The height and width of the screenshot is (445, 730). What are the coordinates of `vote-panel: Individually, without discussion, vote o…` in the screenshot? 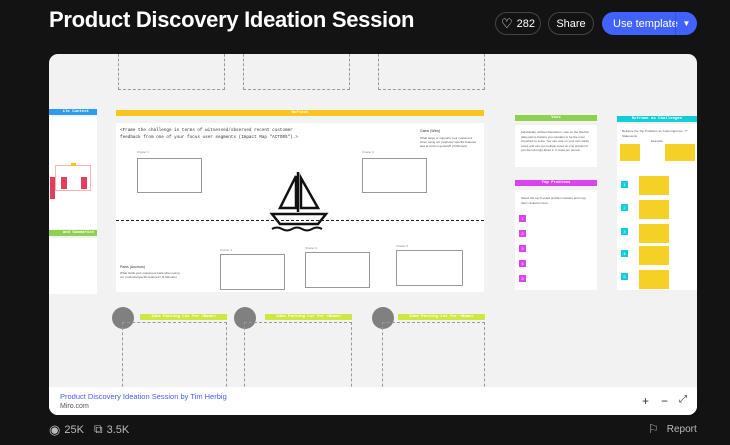 It's located at (556, 146).